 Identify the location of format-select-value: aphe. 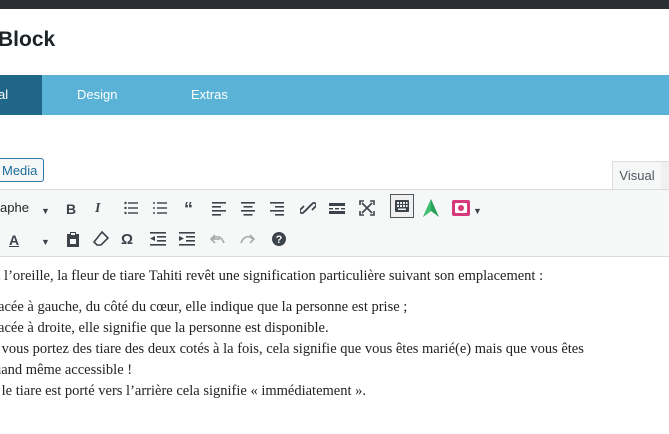
(14, 207).